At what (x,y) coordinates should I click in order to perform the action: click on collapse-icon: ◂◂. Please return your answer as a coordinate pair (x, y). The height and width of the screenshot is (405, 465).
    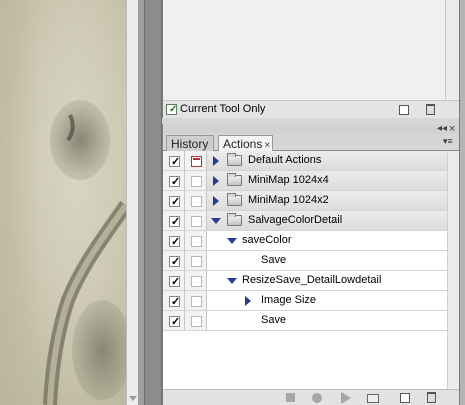
    Looking at the image, I should click on (442, 129).